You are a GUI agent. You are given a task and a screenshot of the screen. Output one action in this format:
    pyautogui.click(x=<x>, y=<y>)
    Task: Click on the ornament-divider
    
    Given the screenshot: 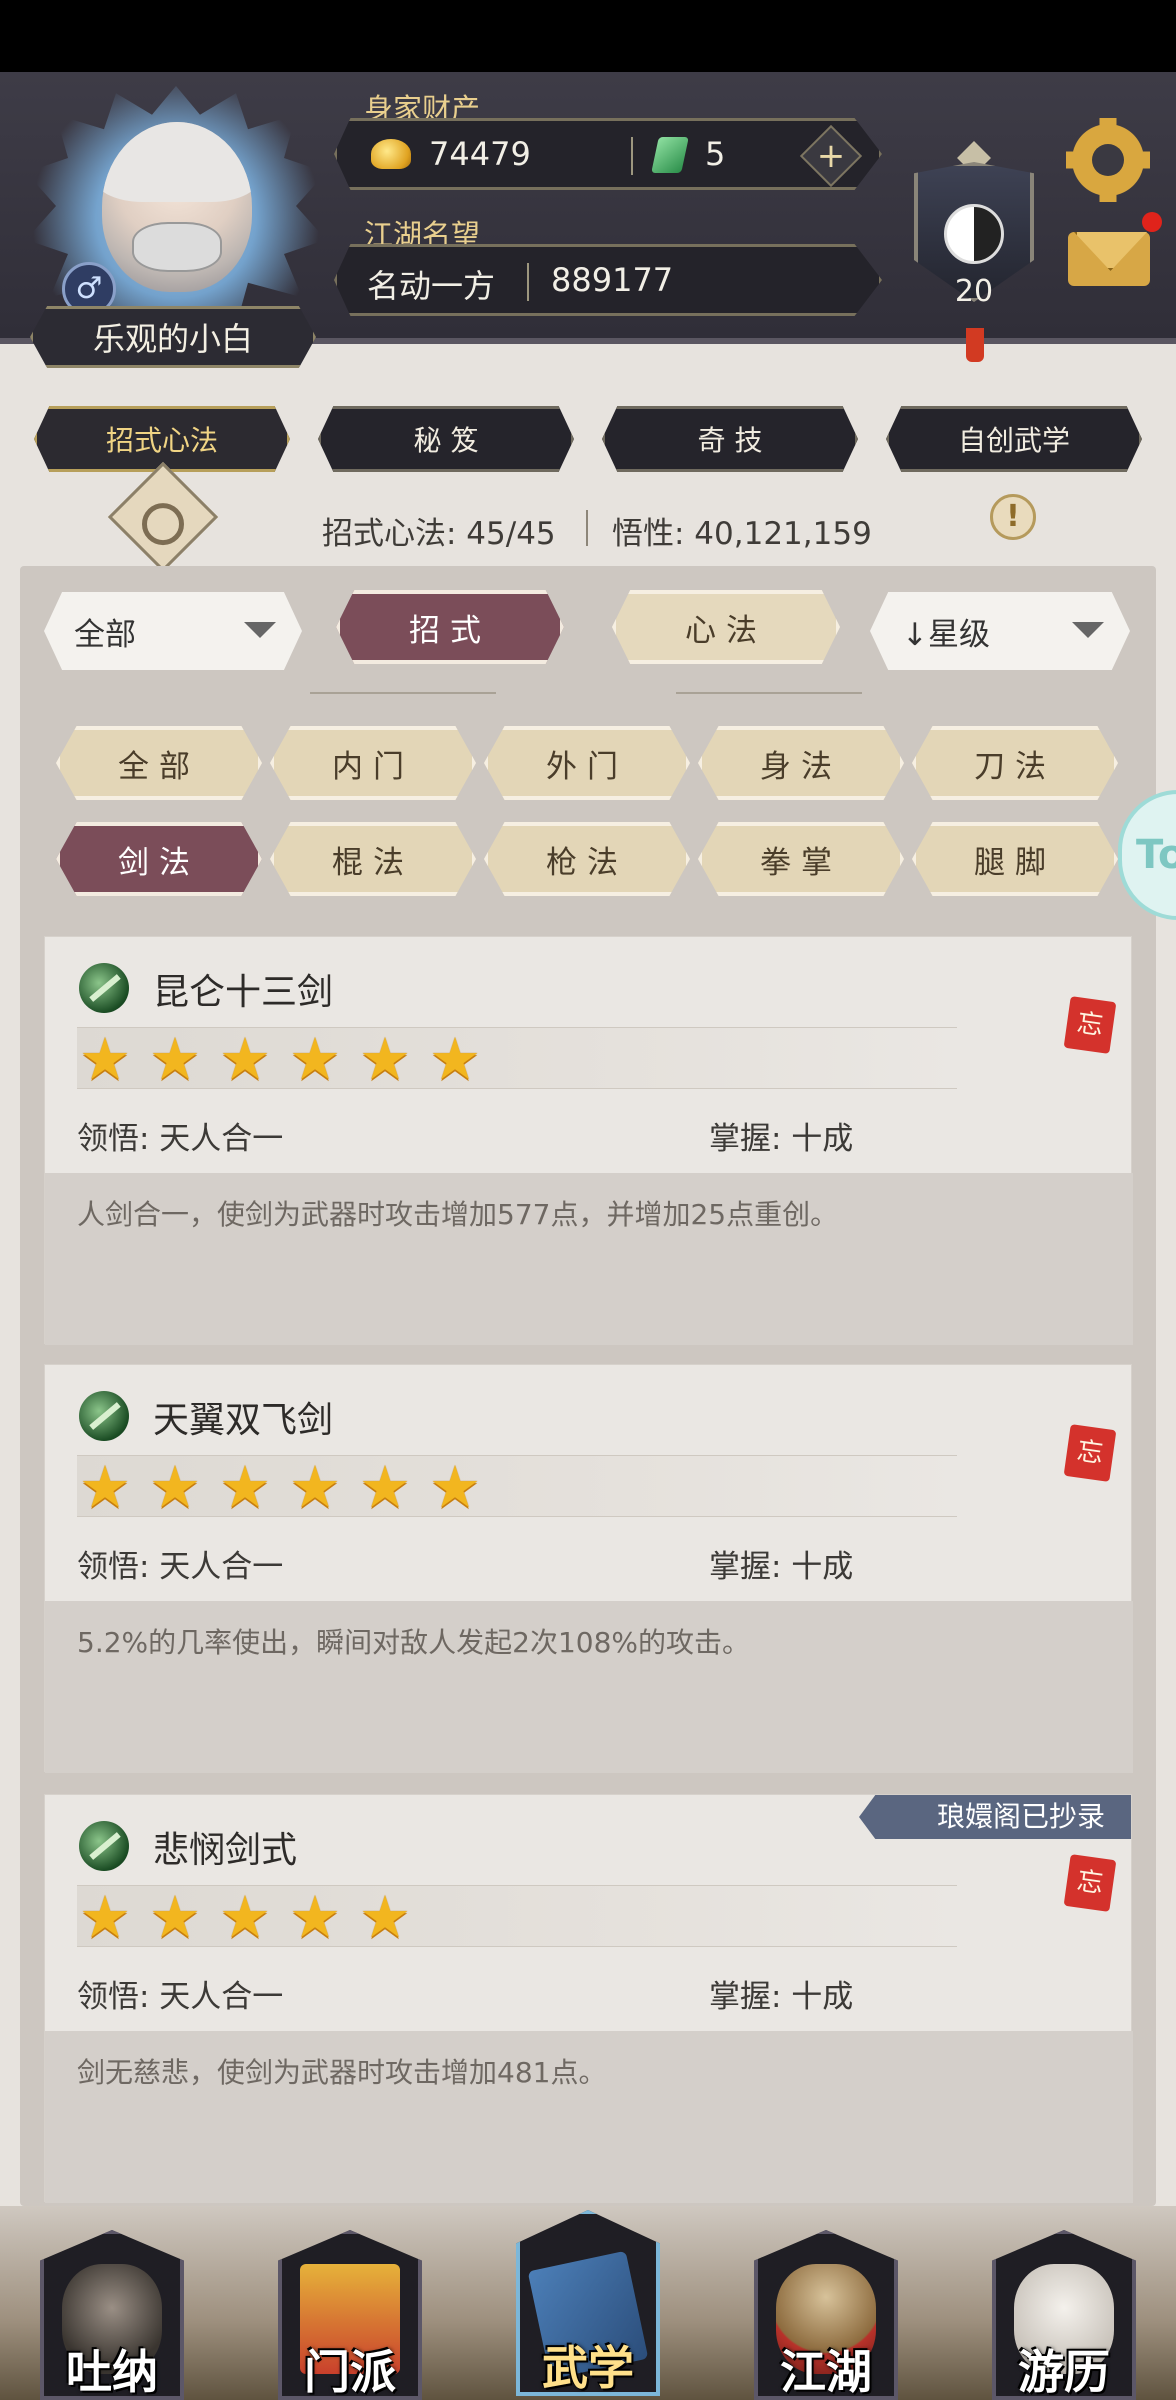 What is the action you would take?
    pyautogui.click(x=769, y=695)
    